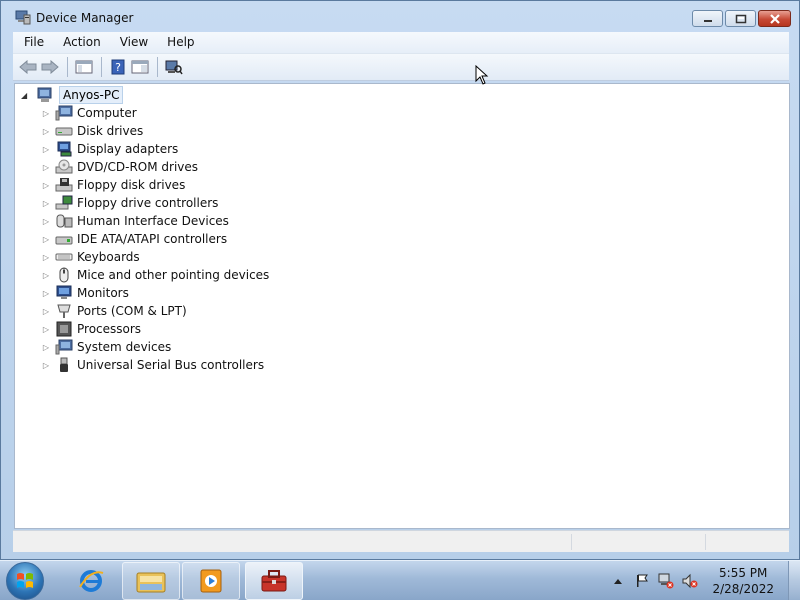 The image size is (800, 600). What do you see at coordinates (103, 293) in the screenshot?
I see `tree-item-label: Monitors` at bounding box center [103, 293].